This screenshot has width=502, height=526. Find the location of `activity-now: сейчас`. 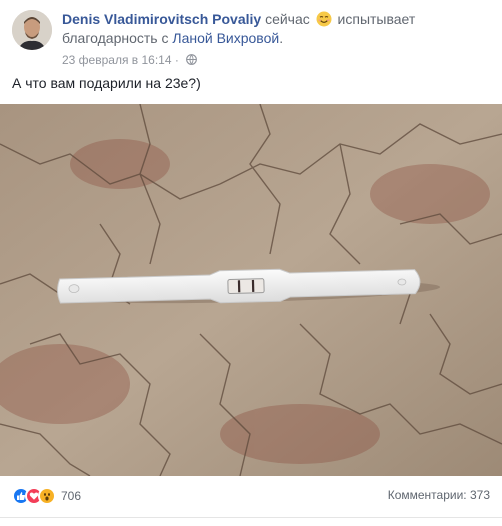

activity-now: сейчас is located at coordinates (287, 19).